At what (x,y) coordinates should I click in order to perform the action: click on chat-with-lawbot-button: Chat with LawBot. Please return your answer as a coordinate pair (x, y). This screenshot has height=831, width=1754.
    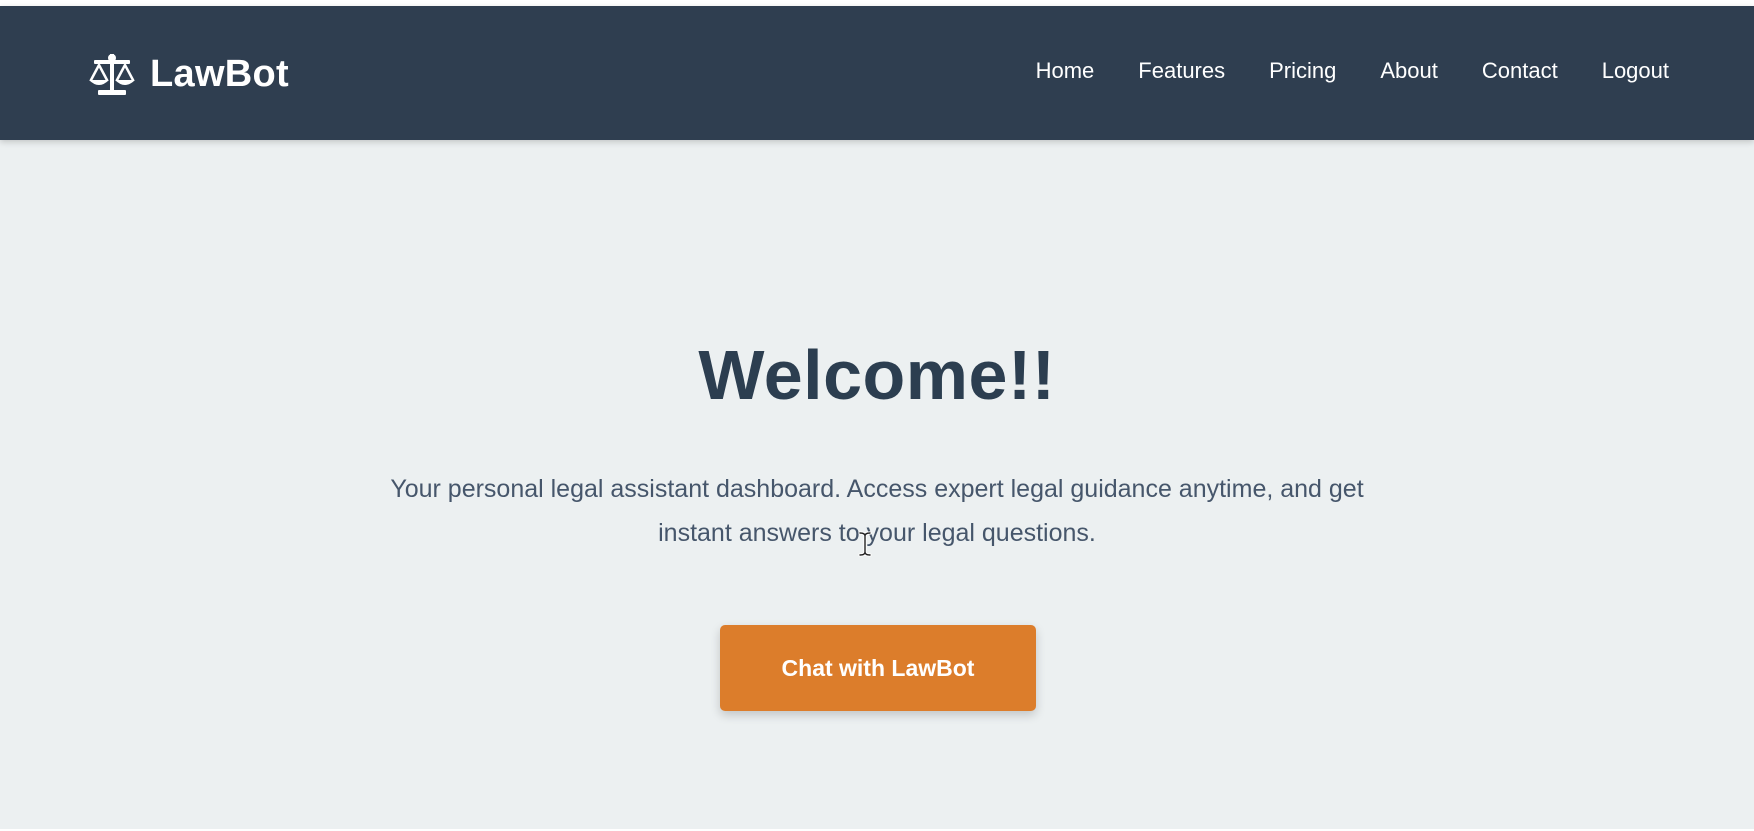
    Looking at the image, I should click on (878, 668).